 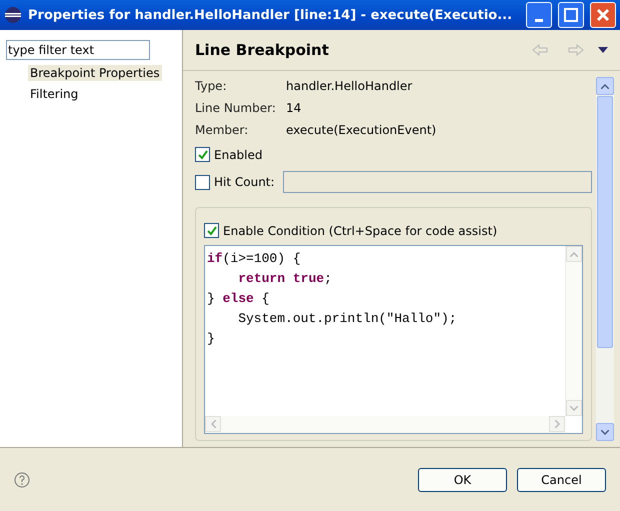 I want to click on cancel-button: Cancel, so click(x=561, y=480).